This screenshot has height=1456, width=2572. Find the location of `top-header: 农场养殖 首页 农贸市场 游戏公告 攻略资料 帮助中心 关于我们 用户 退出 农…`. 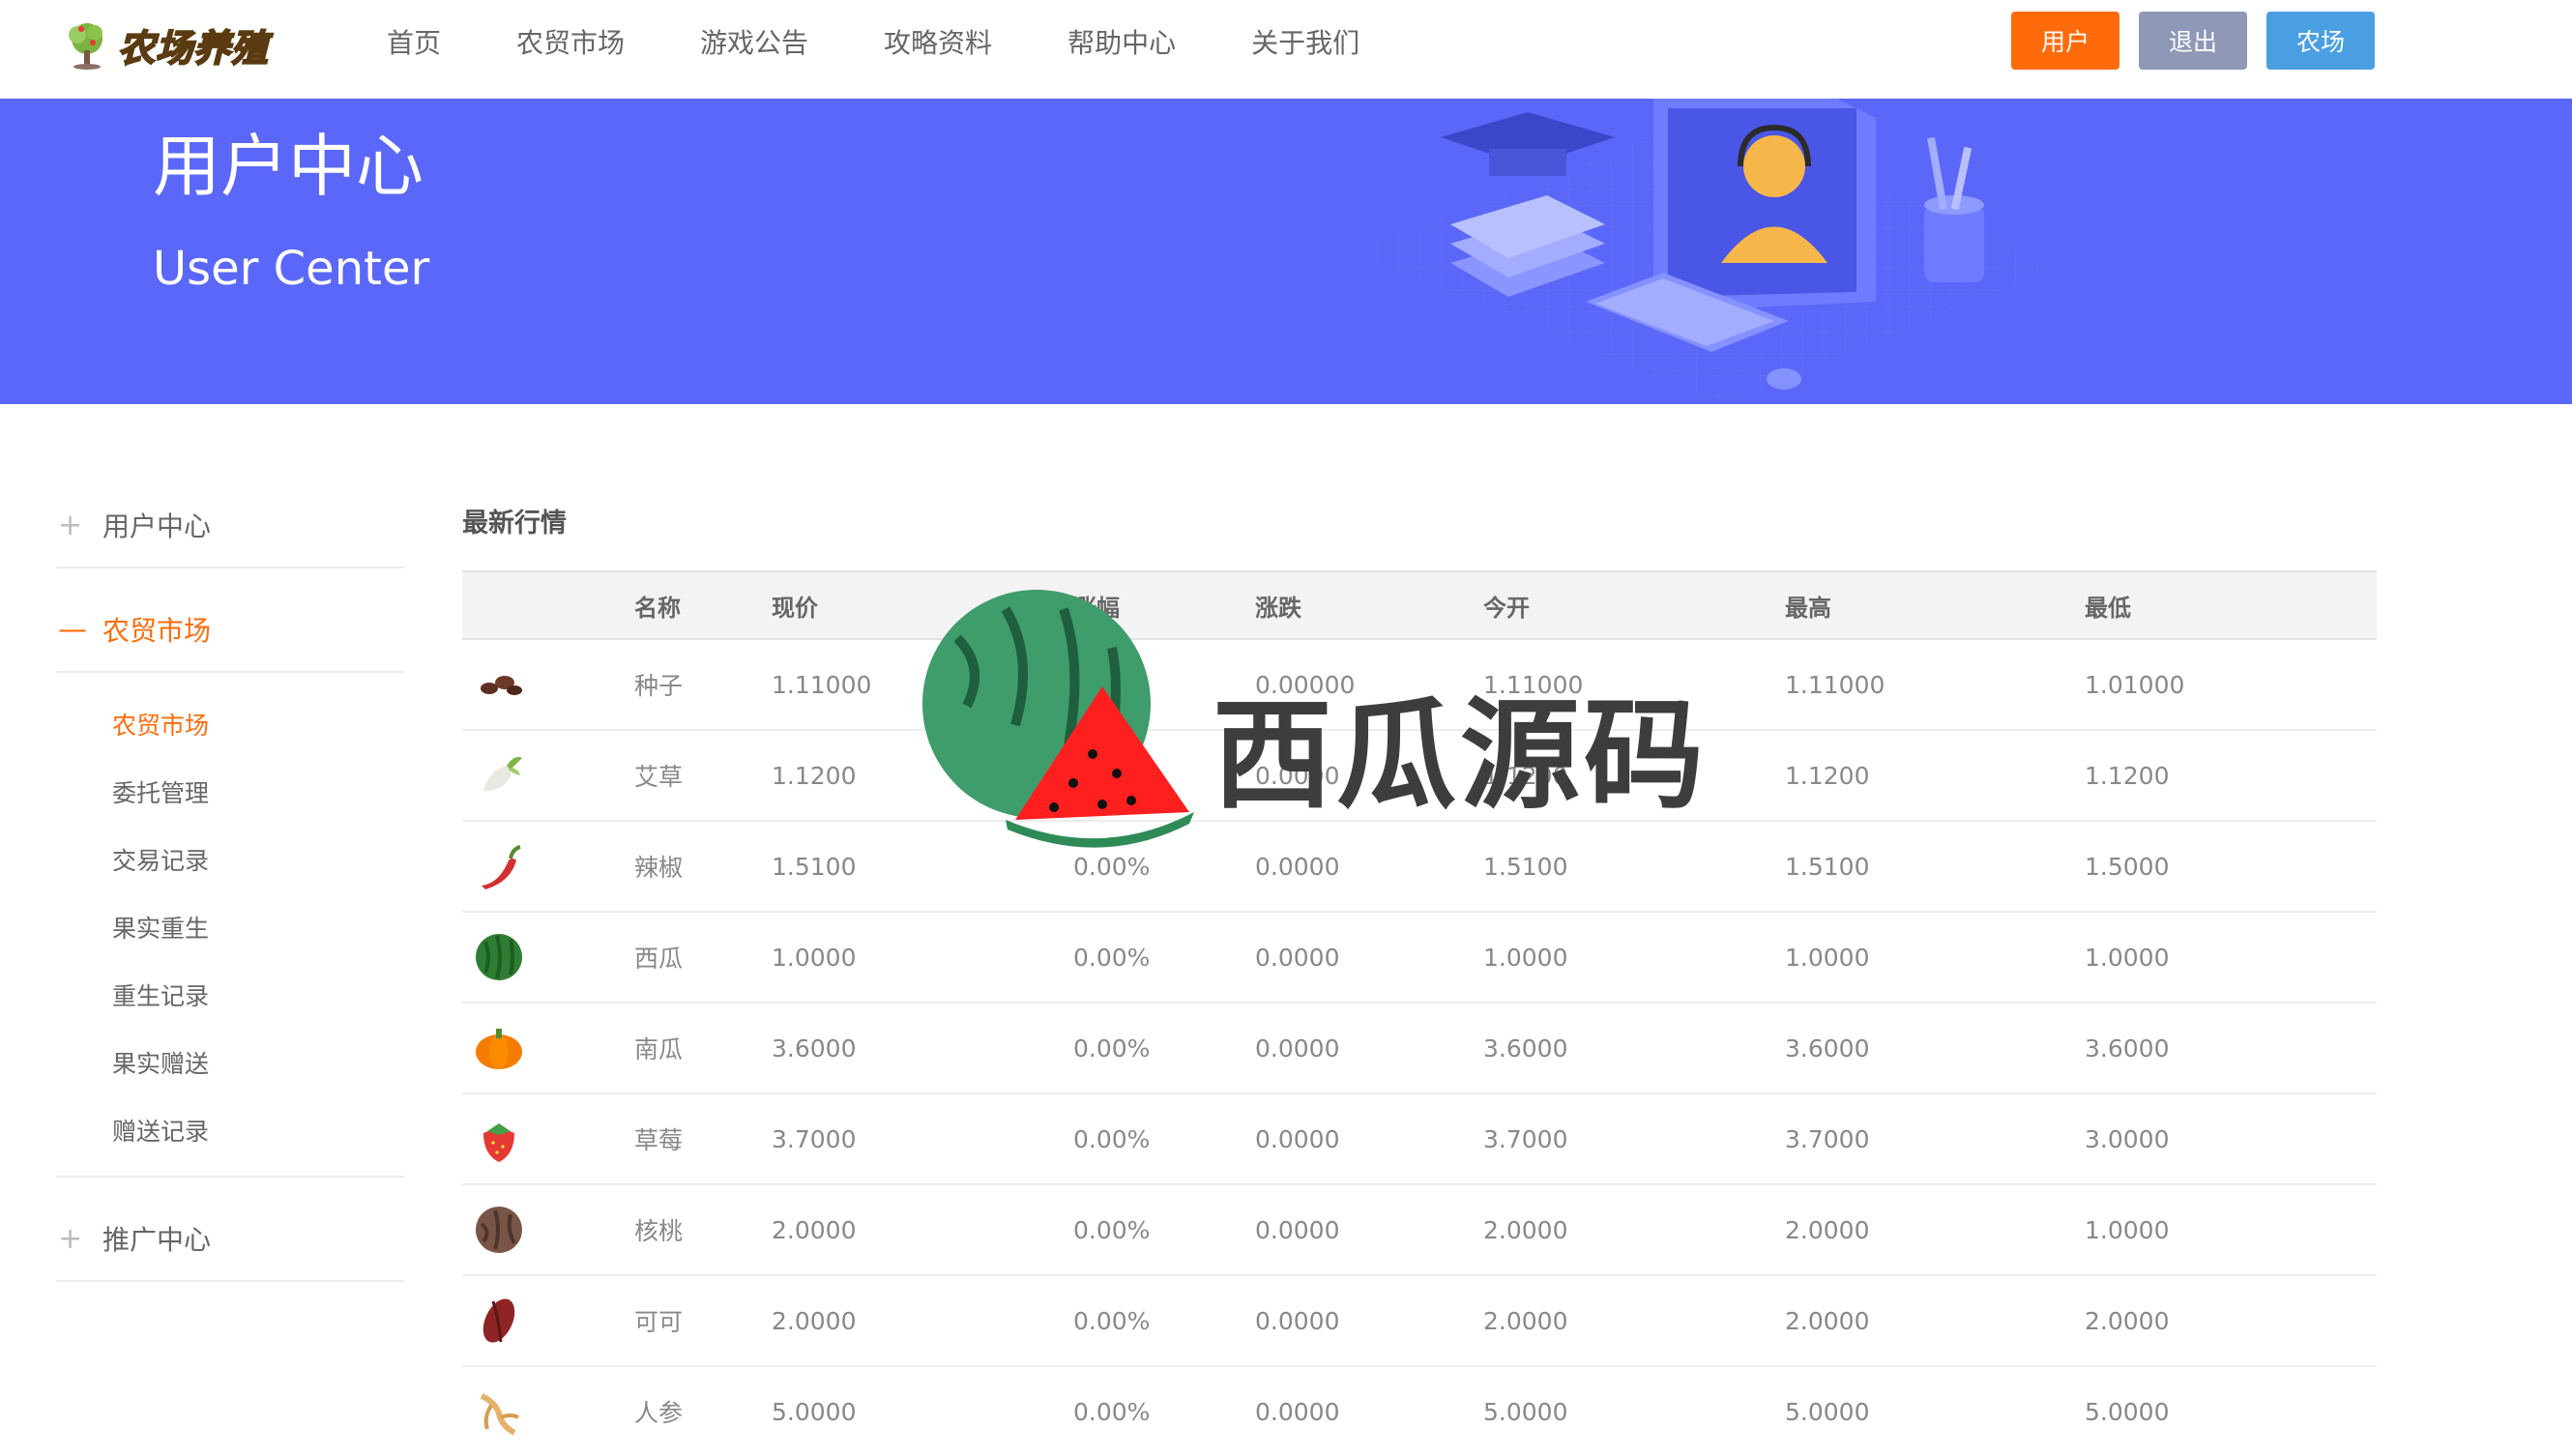

top-header: 农场养殖 首页 农贸市场 游戏公告 攻略资料 帮助中心 关于我们 用户 退出 农… is located at coordinates (1286, 50).